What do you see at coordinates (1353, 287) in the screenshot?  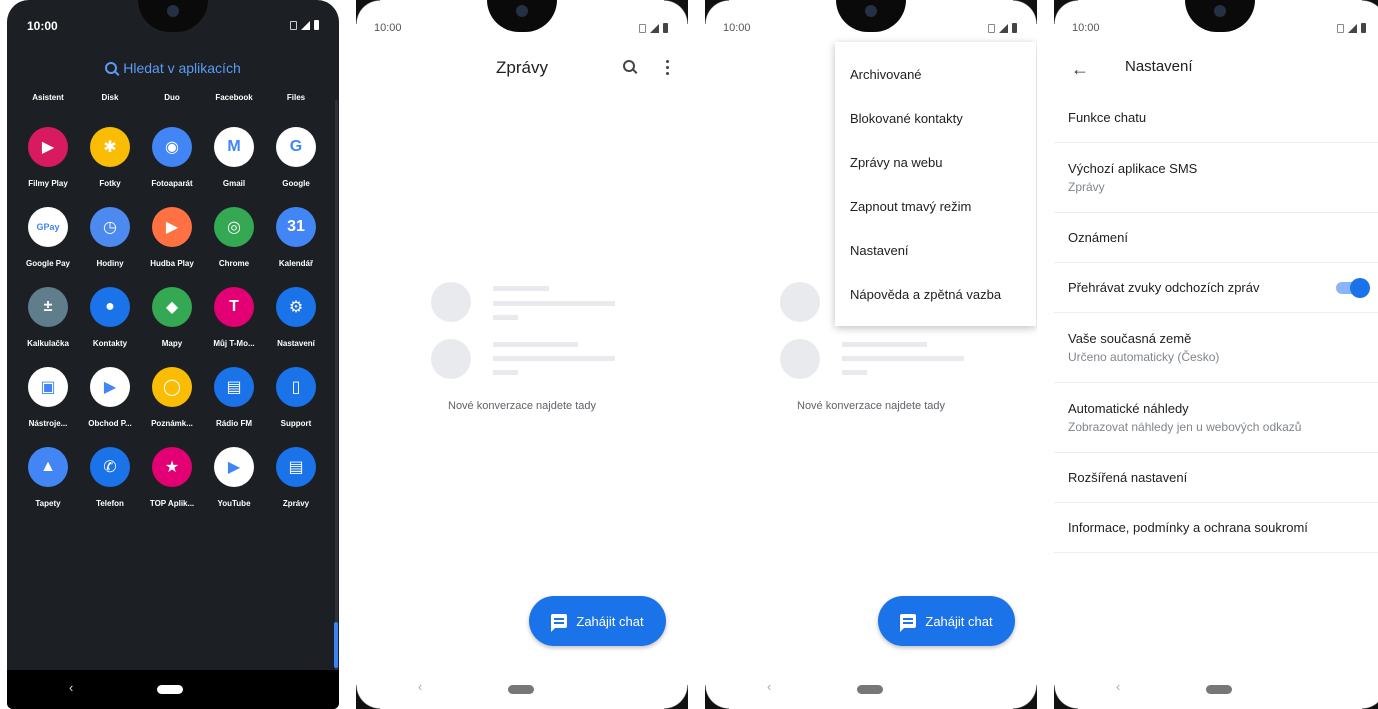 I see `outgoing-sounds-toggle` at bounding box center [1353, 287].